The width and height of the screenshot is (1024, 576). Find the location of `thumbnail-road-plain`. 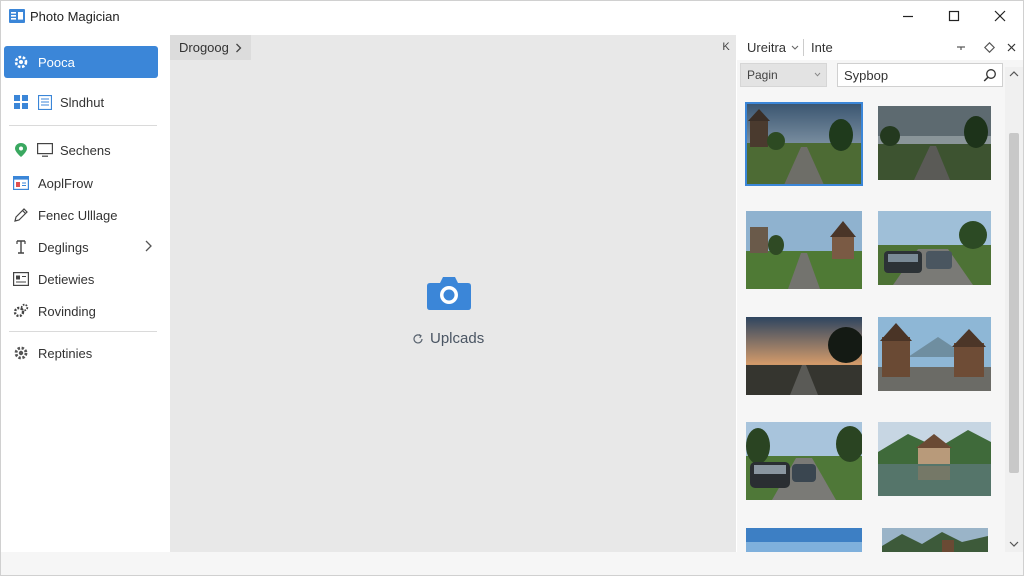

thumbnail-road-plain is located at coordinates (934, 143).